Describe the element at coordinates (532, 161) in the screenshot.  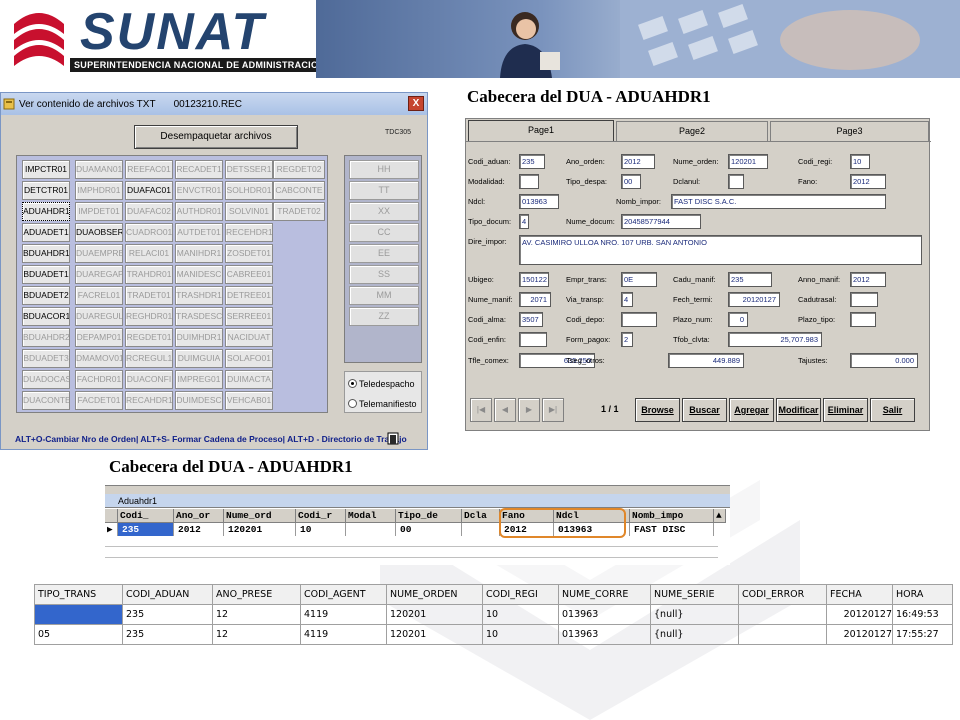
I see `codi-aduan-field: 235` at that location.